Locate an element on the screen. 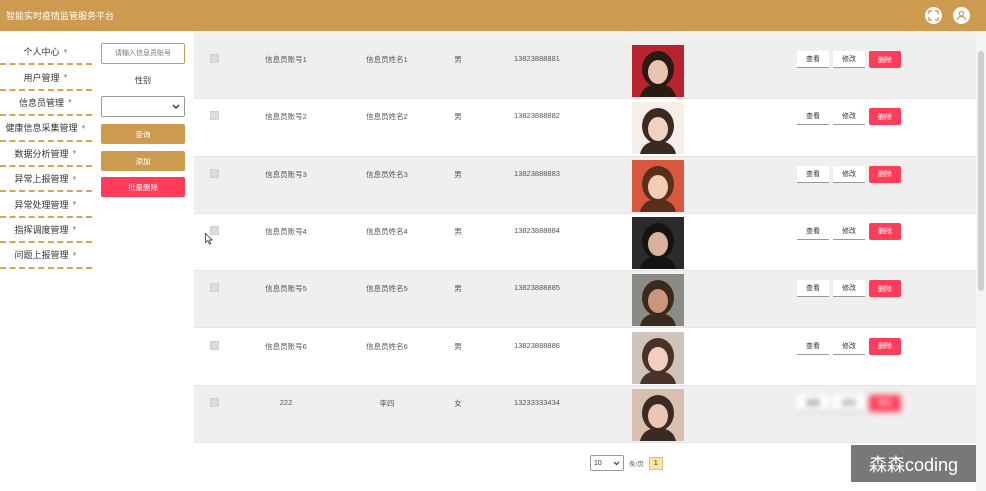 Image resolution: width=986 pixels, height=491 pixels. sidebar-item-label: 异常上报管理 is located at coordinates (41, 179).